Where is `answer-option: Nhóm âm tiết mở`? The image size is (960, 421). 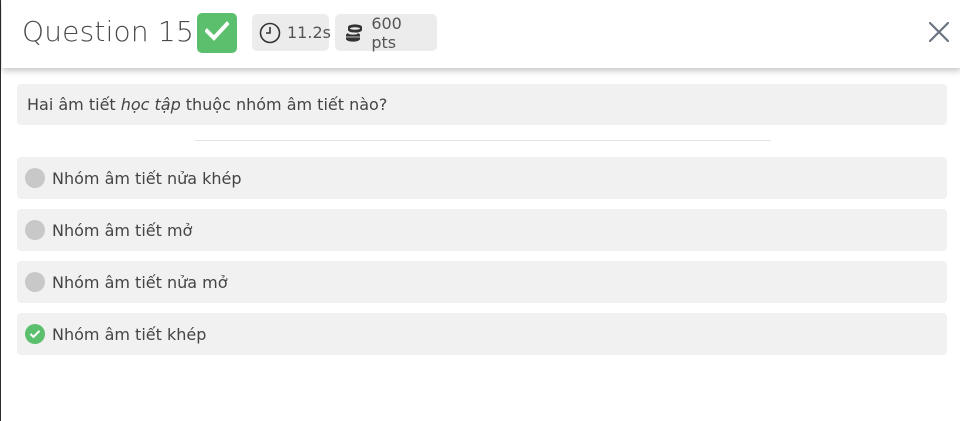
answer-option: Nhóm âm tiết mở is located at coordinates (482, 230).